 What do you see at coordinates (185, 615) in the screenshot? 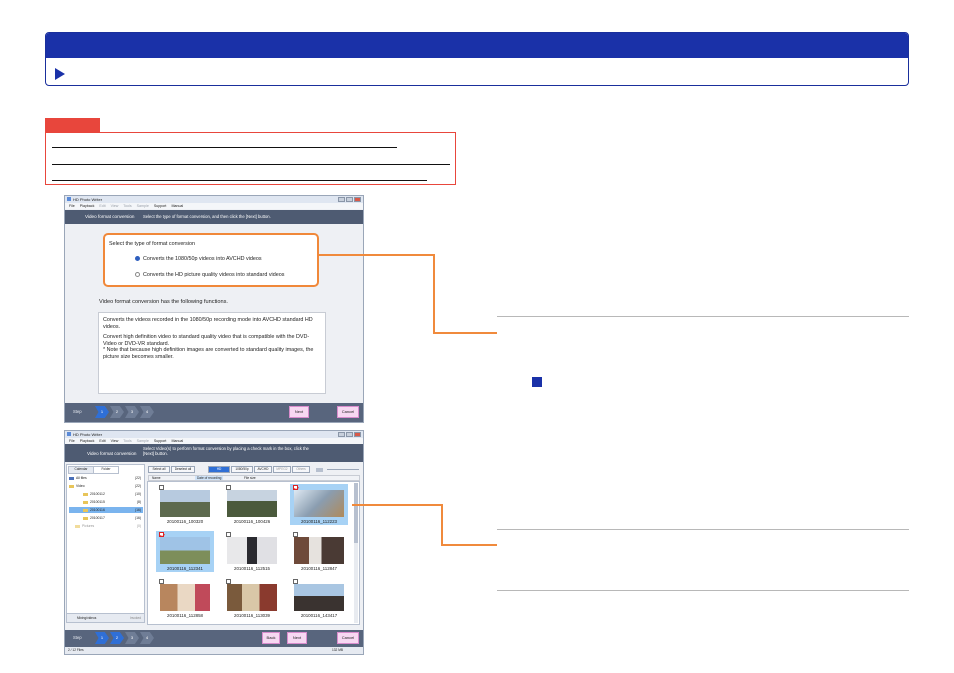
I see `thumbnail-name: 20100116_112858` at bounding box center [185, 615].